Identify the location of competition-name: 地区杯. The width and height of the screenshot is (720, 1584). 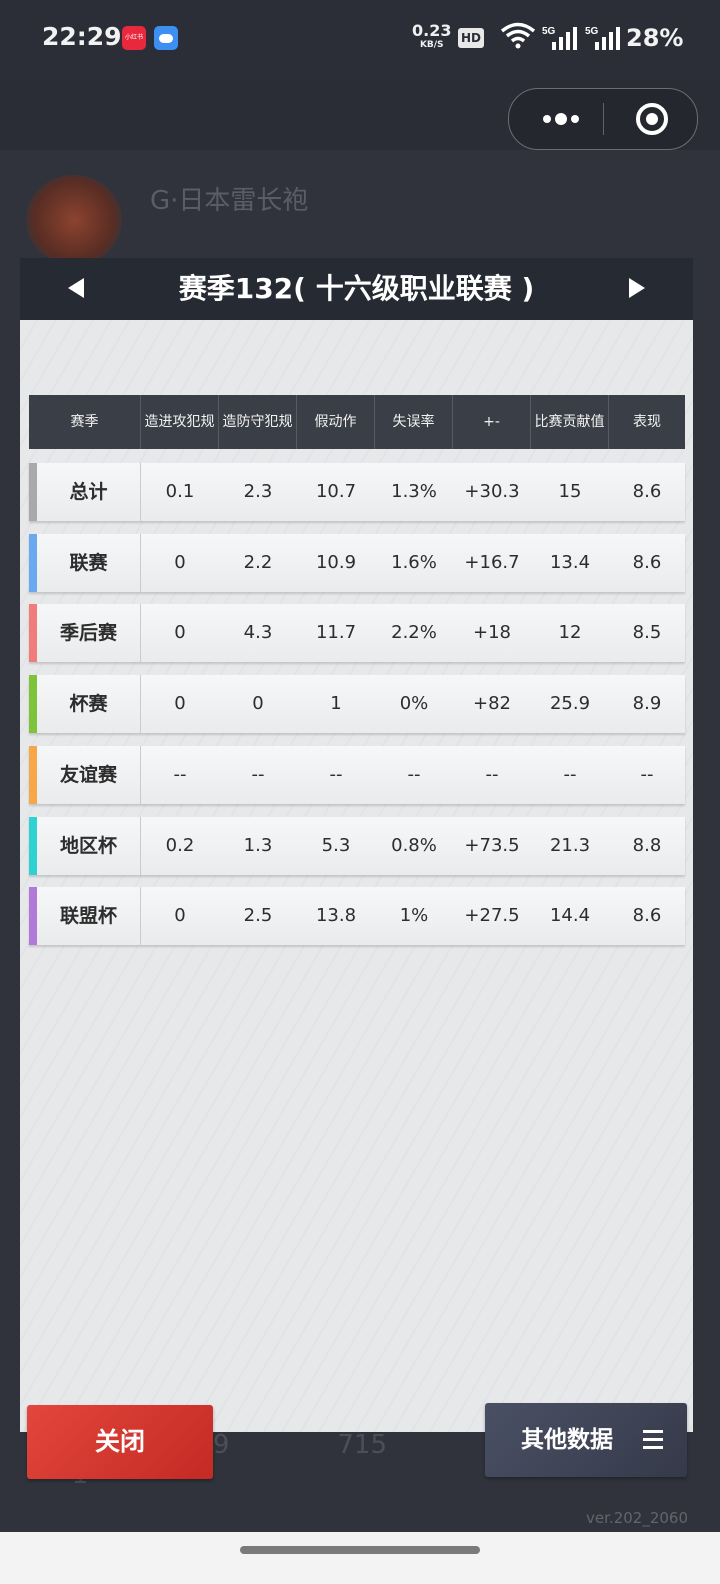
(89, 845).